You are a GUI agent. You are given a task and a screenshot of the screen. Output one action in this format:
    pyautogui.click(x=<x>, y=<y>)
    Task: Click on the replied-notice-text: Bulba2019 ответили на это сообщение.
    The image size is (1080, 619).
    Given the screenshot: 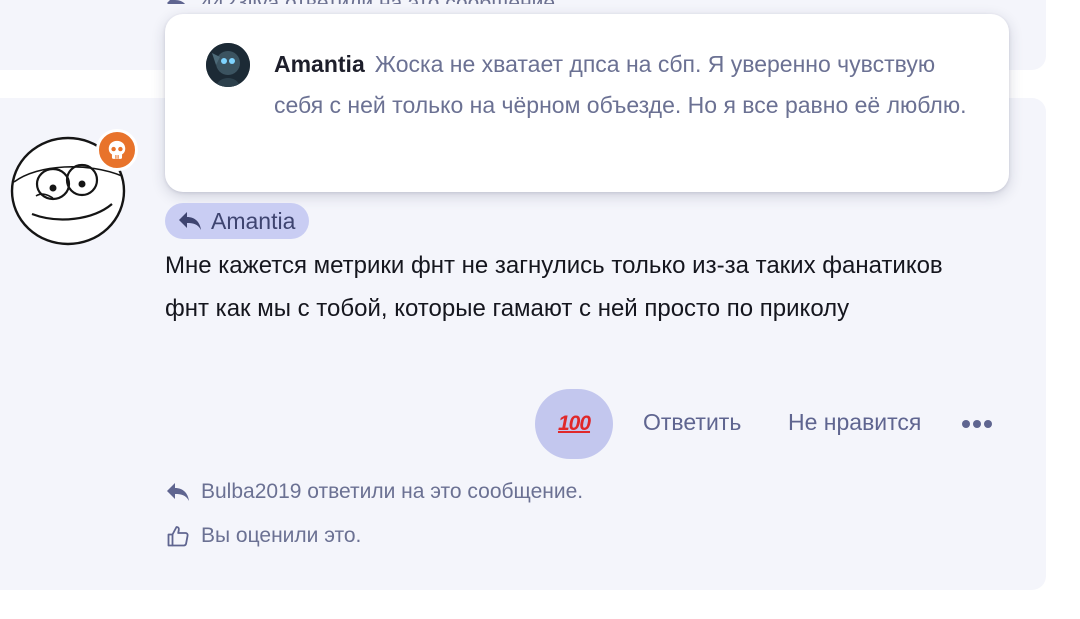 What is the action you would take?
    pyautogui.click(x=392, y=491)
    